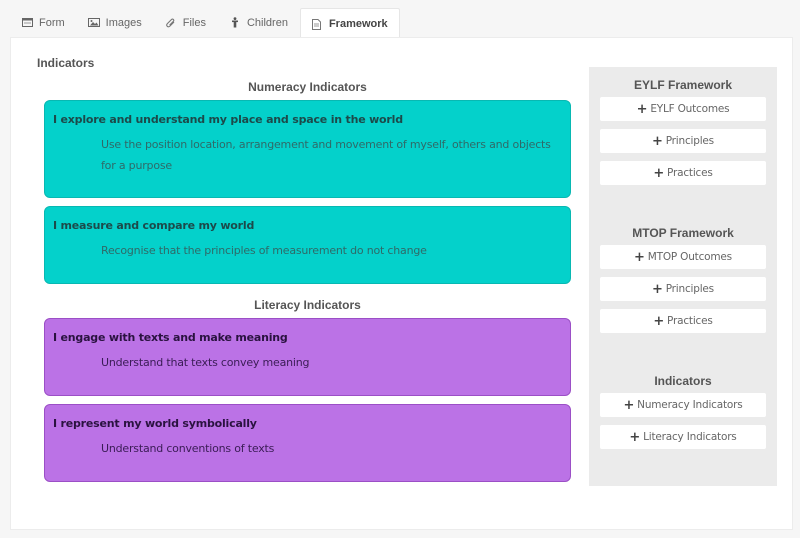  I want to click on numeracy-indicators-button: + Numeracy Indicators, so click(683, 405).